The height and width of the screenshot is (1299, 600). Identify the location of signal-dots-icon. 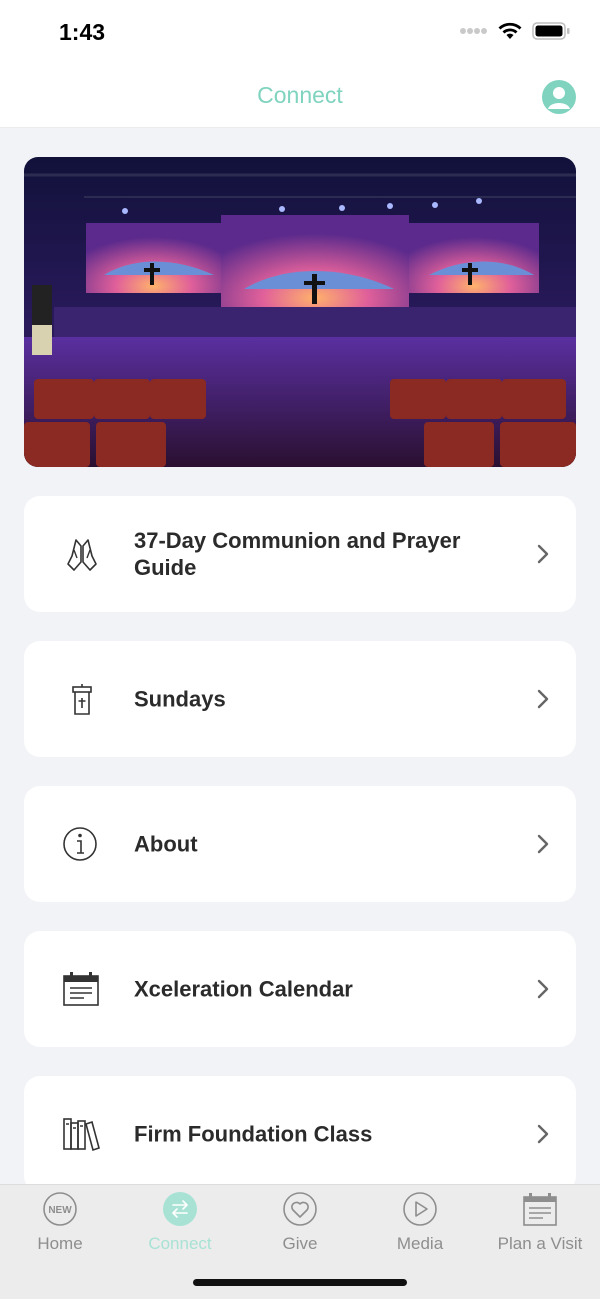
(473, 31).